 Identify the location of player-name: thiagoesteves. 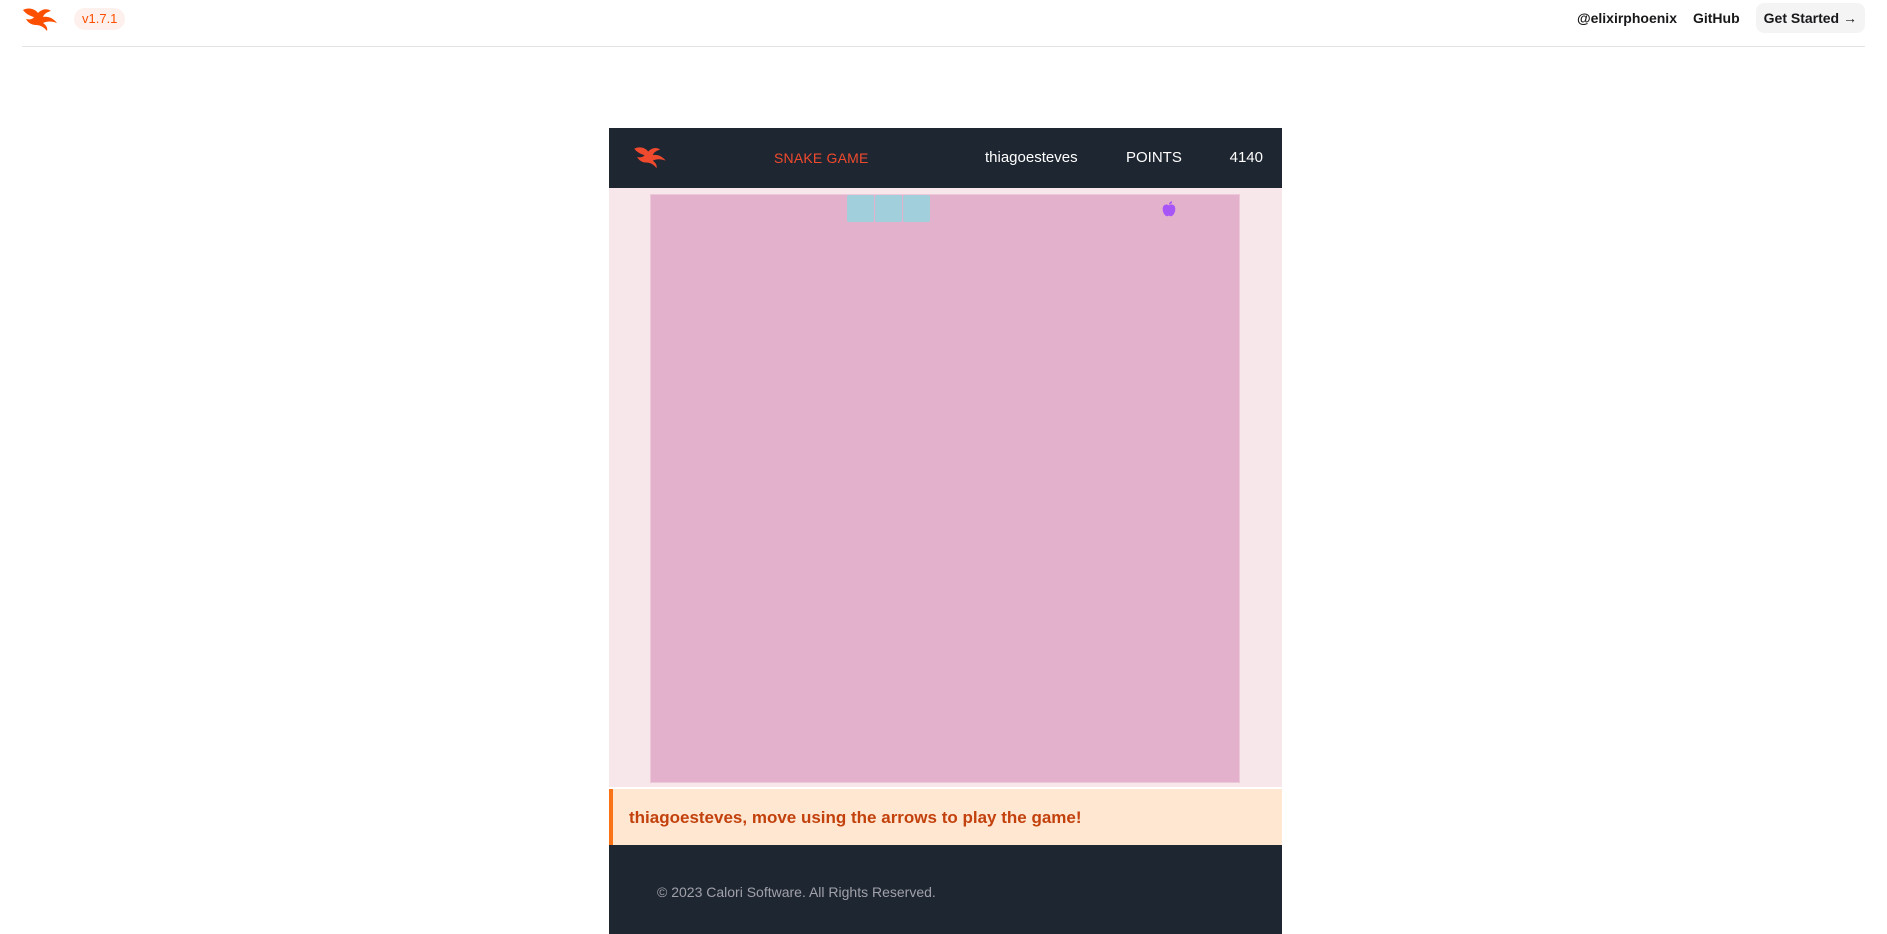
(1031, 157).